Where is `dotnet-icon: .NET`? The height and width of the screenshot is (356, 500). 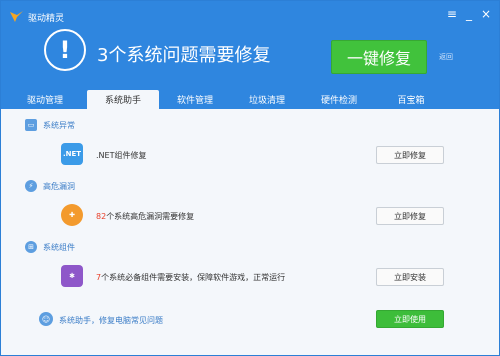 dotnet-icon: .NET is located at coordinates (72, 154).